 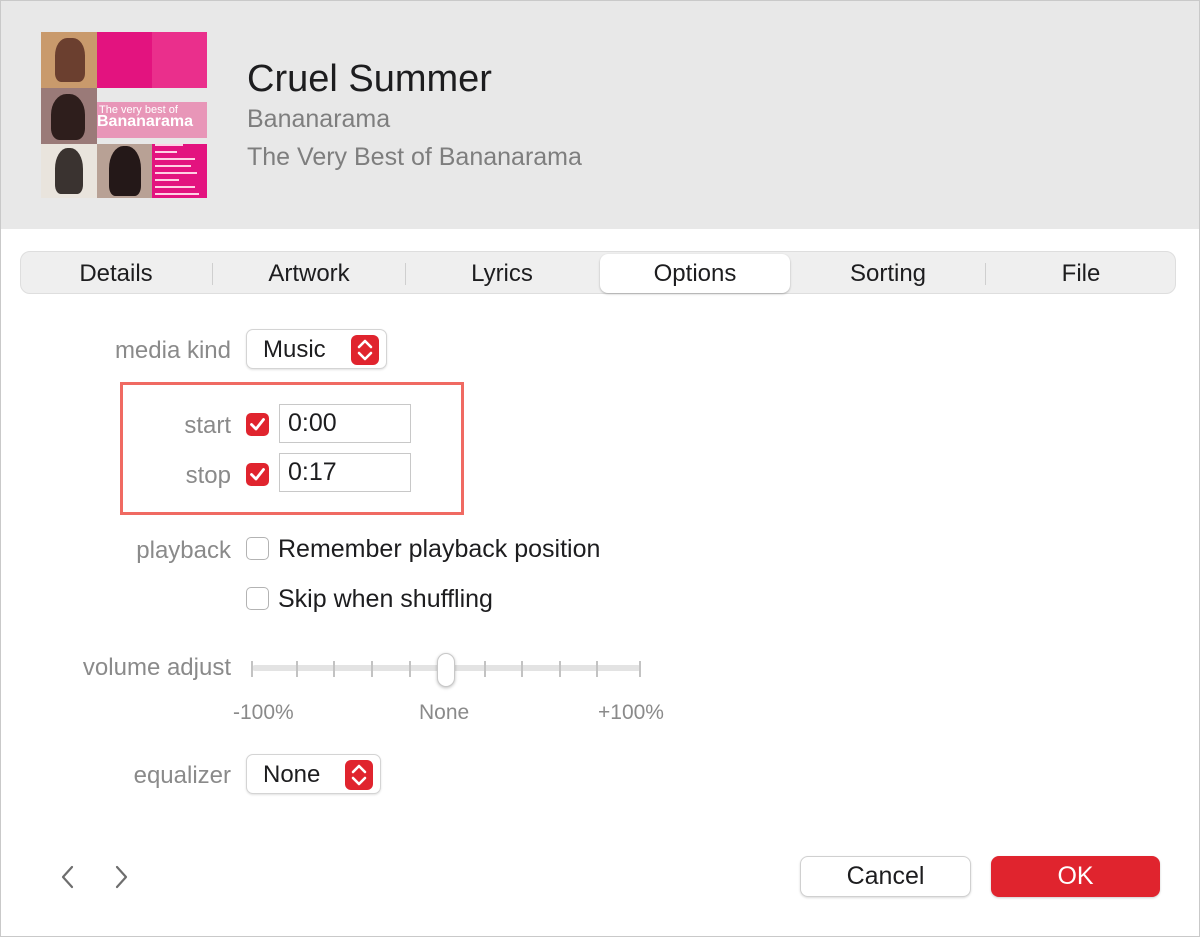 I want to click on volume-slider-knob, so click(x=446, y=670).